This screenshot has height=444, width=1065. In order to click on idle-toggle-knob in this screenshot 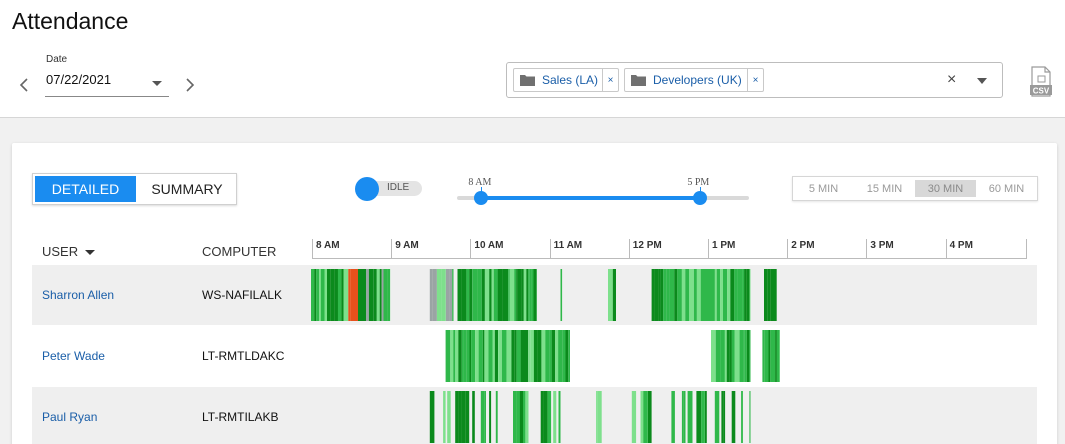, I will do `click(367, 189)`.